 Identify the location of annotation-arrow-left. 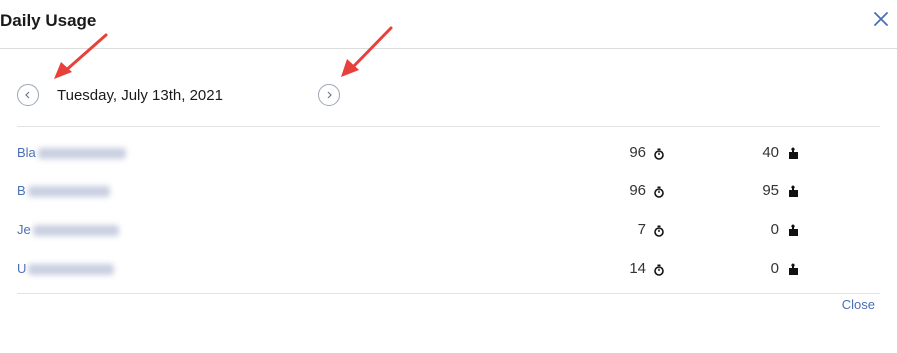
(81, 56).